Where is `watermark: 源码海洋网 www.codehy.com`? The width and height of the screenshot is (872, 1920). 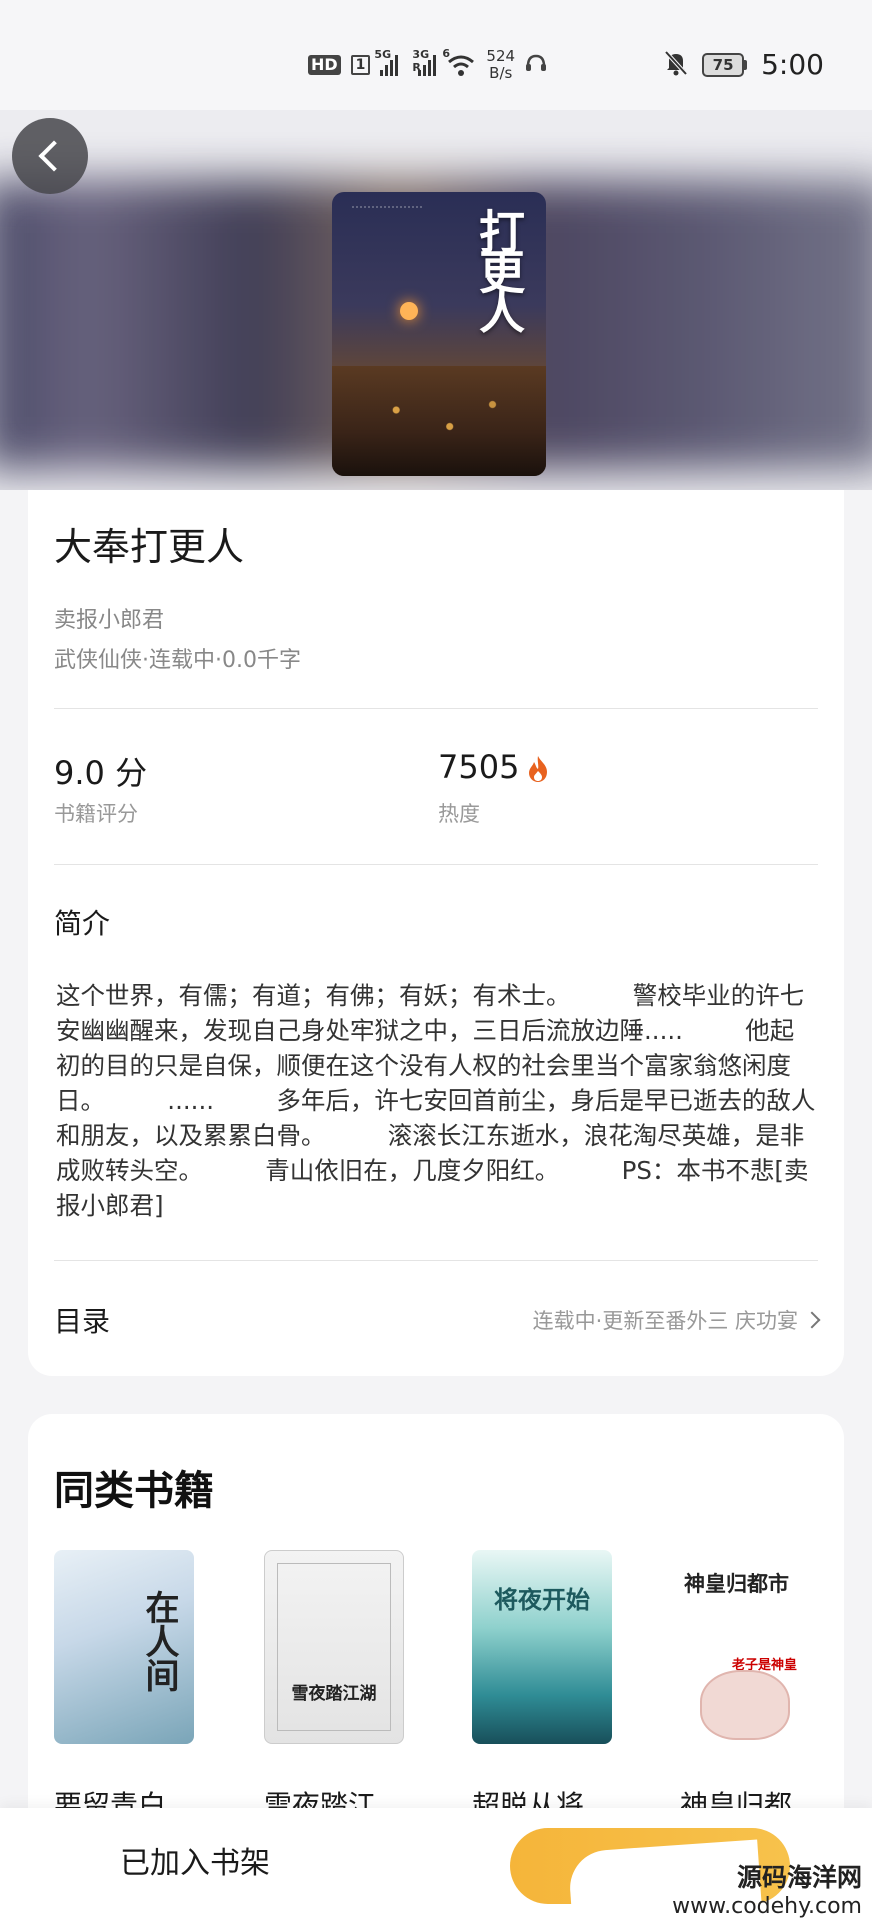
watermark: 源码海洋网 www.codehy.com is located at coordinates (767, 1888).